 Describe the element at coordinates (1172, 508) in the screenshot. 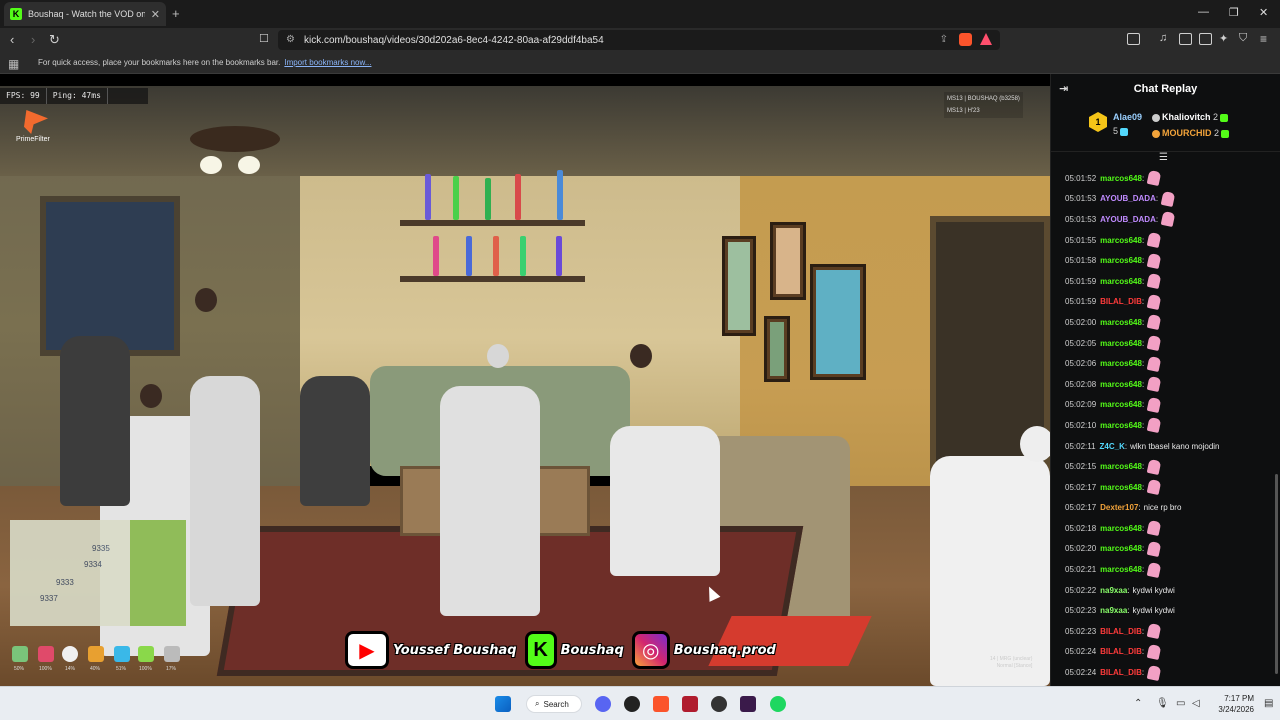

I see `chat-message: 05:02:17 Dexter107: nice rp bro` at that location.